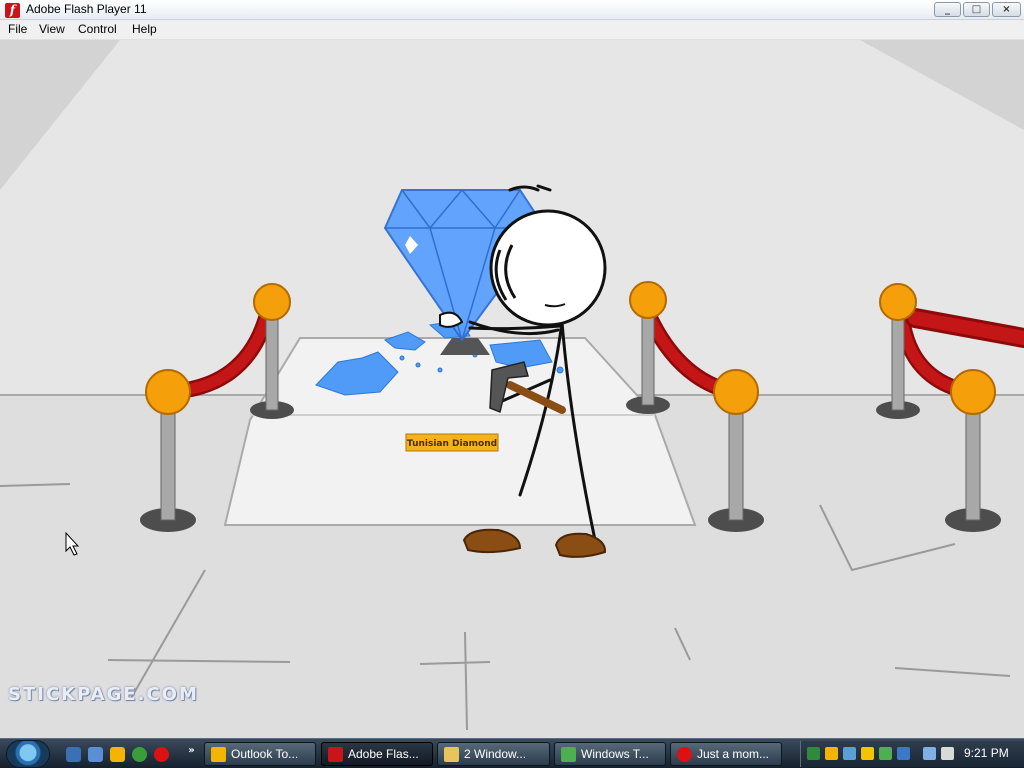 This screenshot has width=1024, height=768. What do you see at coordinates (947, 9) in the screenshot?
I see `minimize-button: _` at bounding box center [947, 9].